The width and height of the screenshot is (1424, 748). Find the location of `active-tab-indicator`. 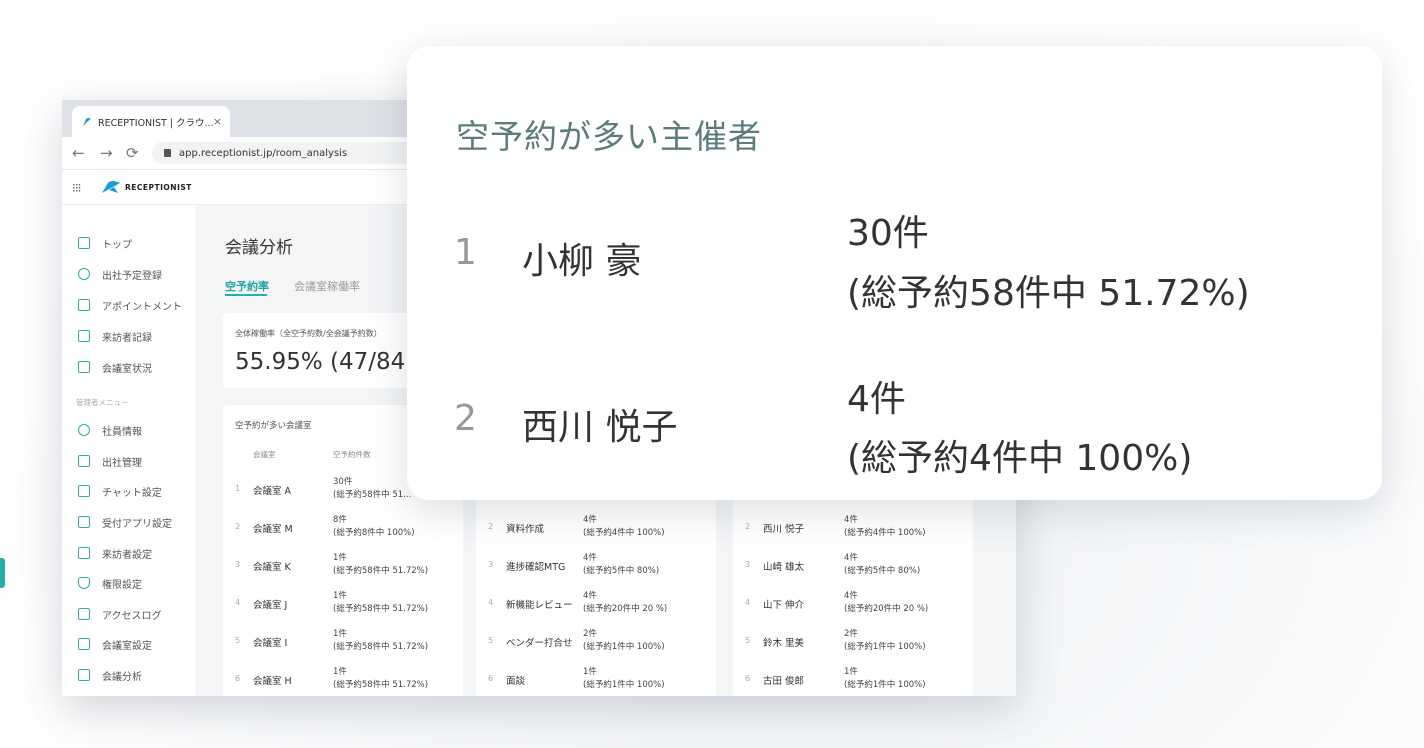

active-tab-indicator is located at coordinates (246, 295).